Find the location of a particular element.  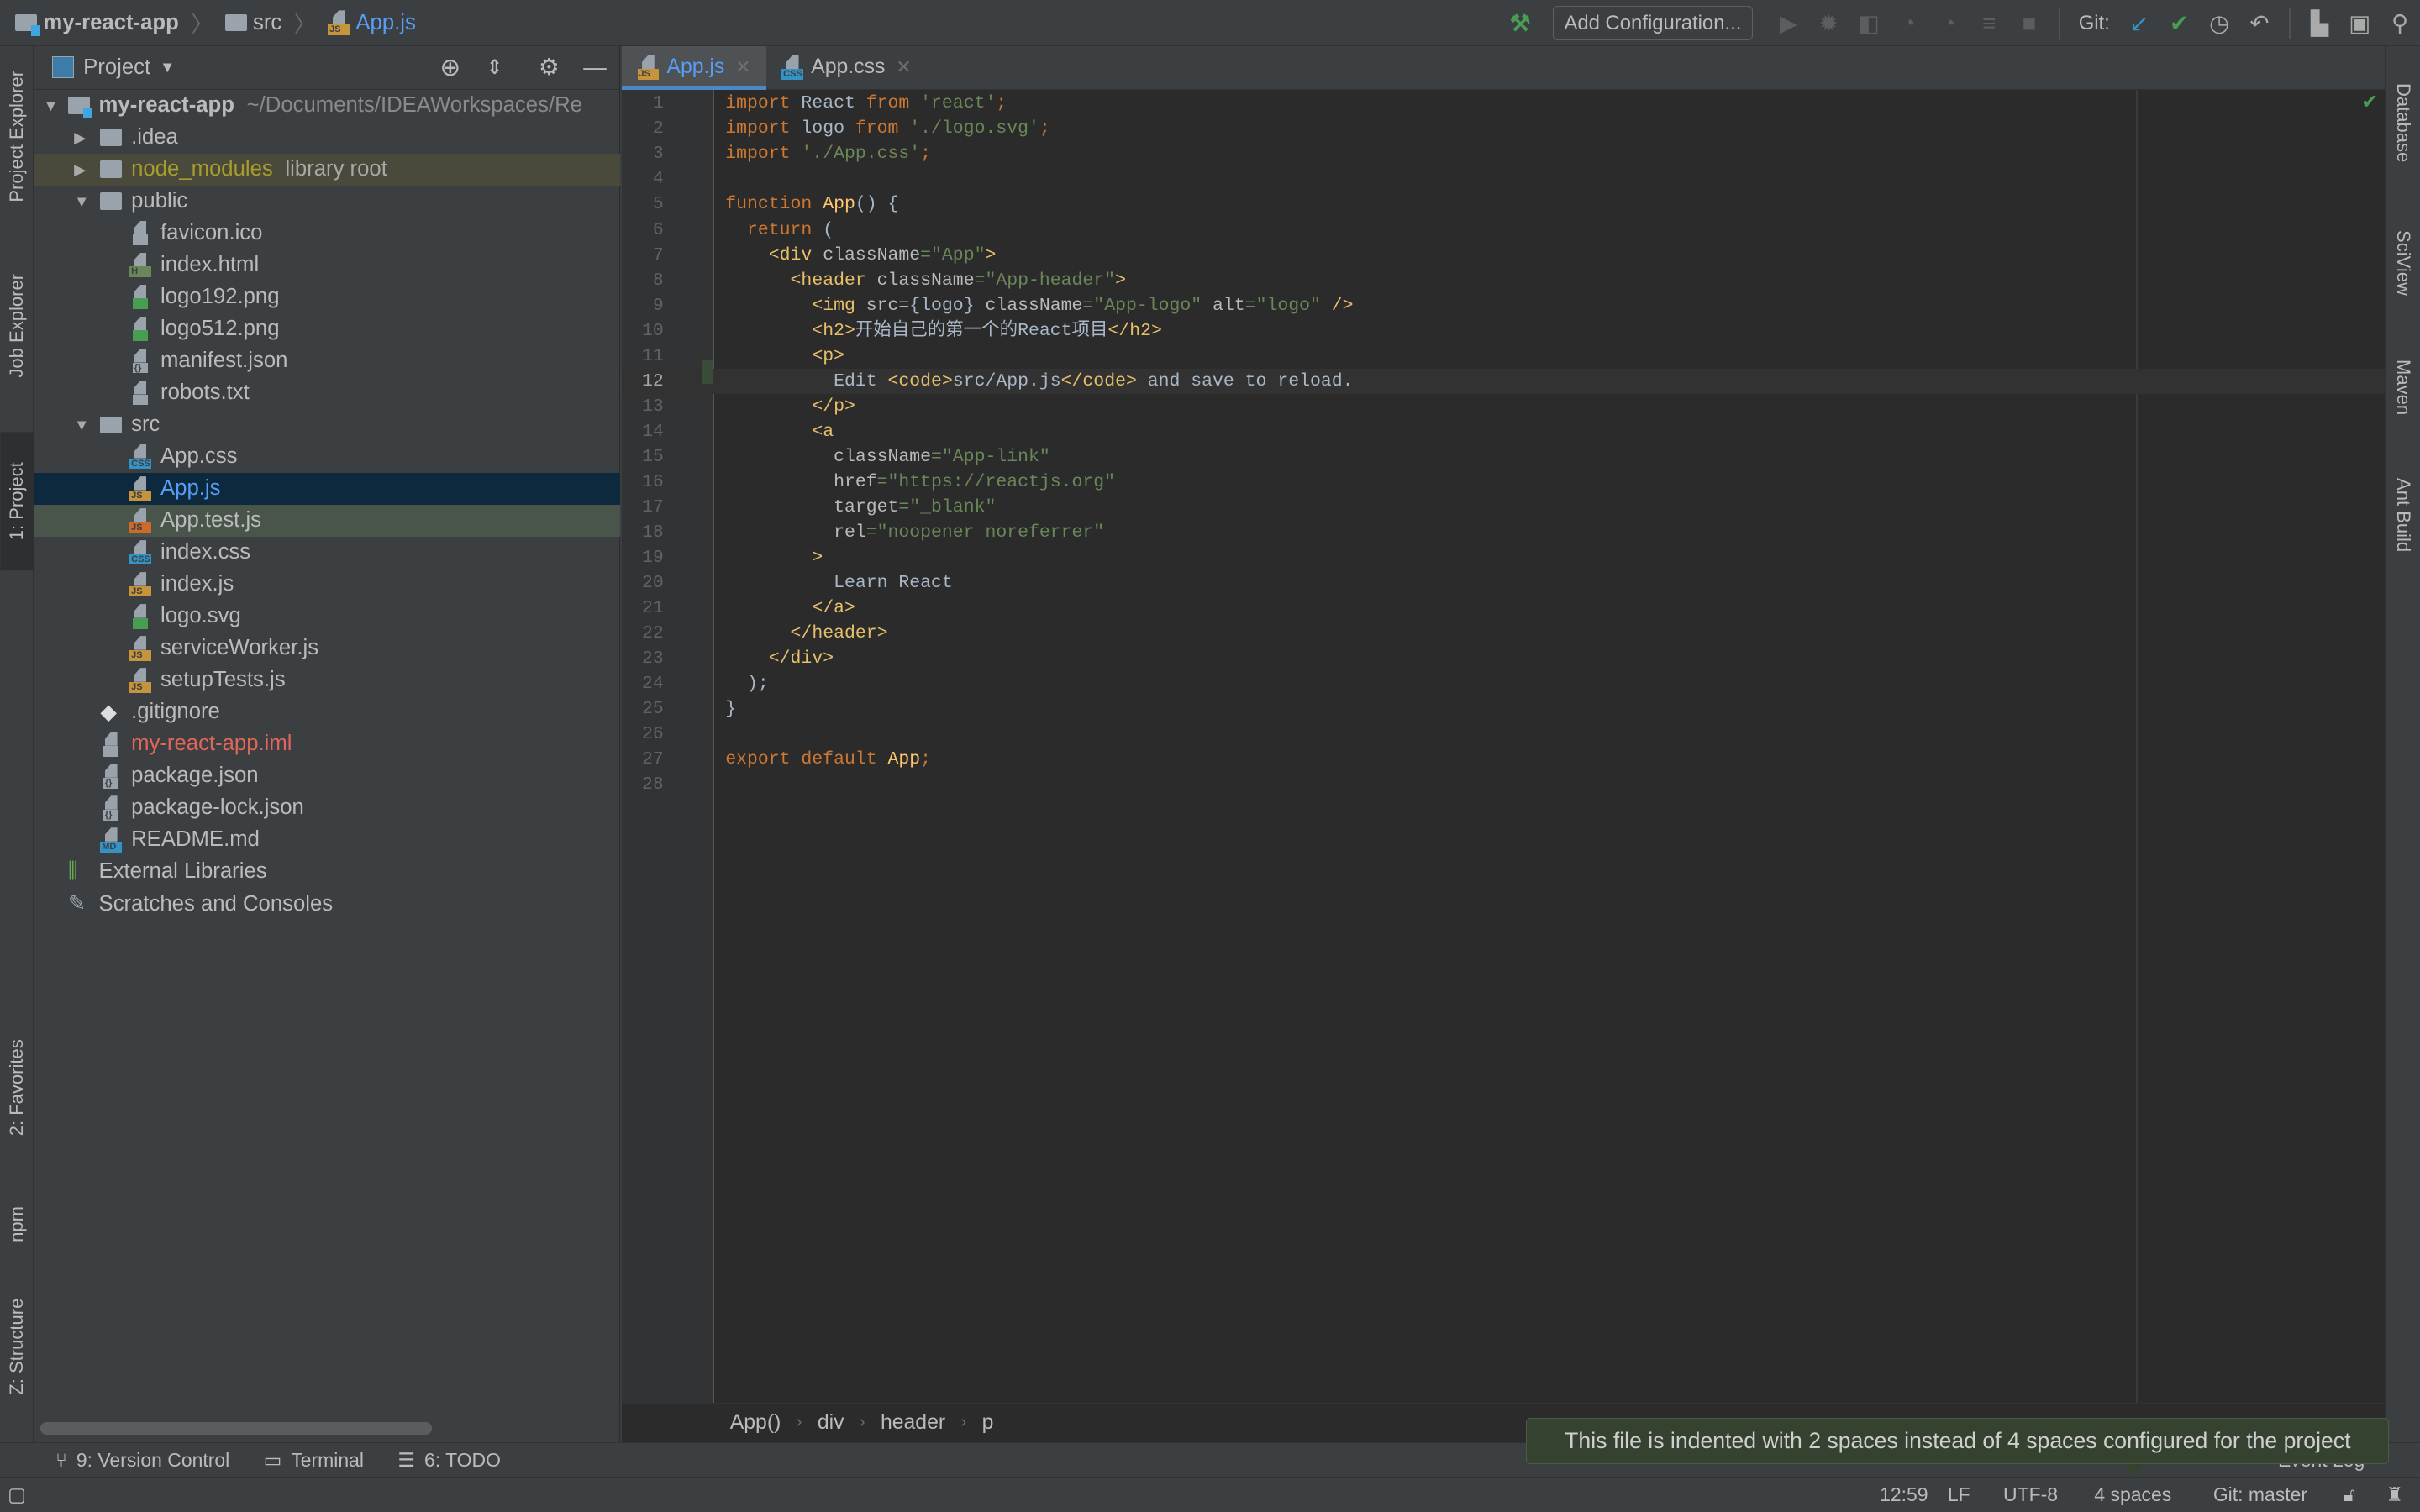

code-line: 7 <div className="App"> is located at coordinates (1503, 255).